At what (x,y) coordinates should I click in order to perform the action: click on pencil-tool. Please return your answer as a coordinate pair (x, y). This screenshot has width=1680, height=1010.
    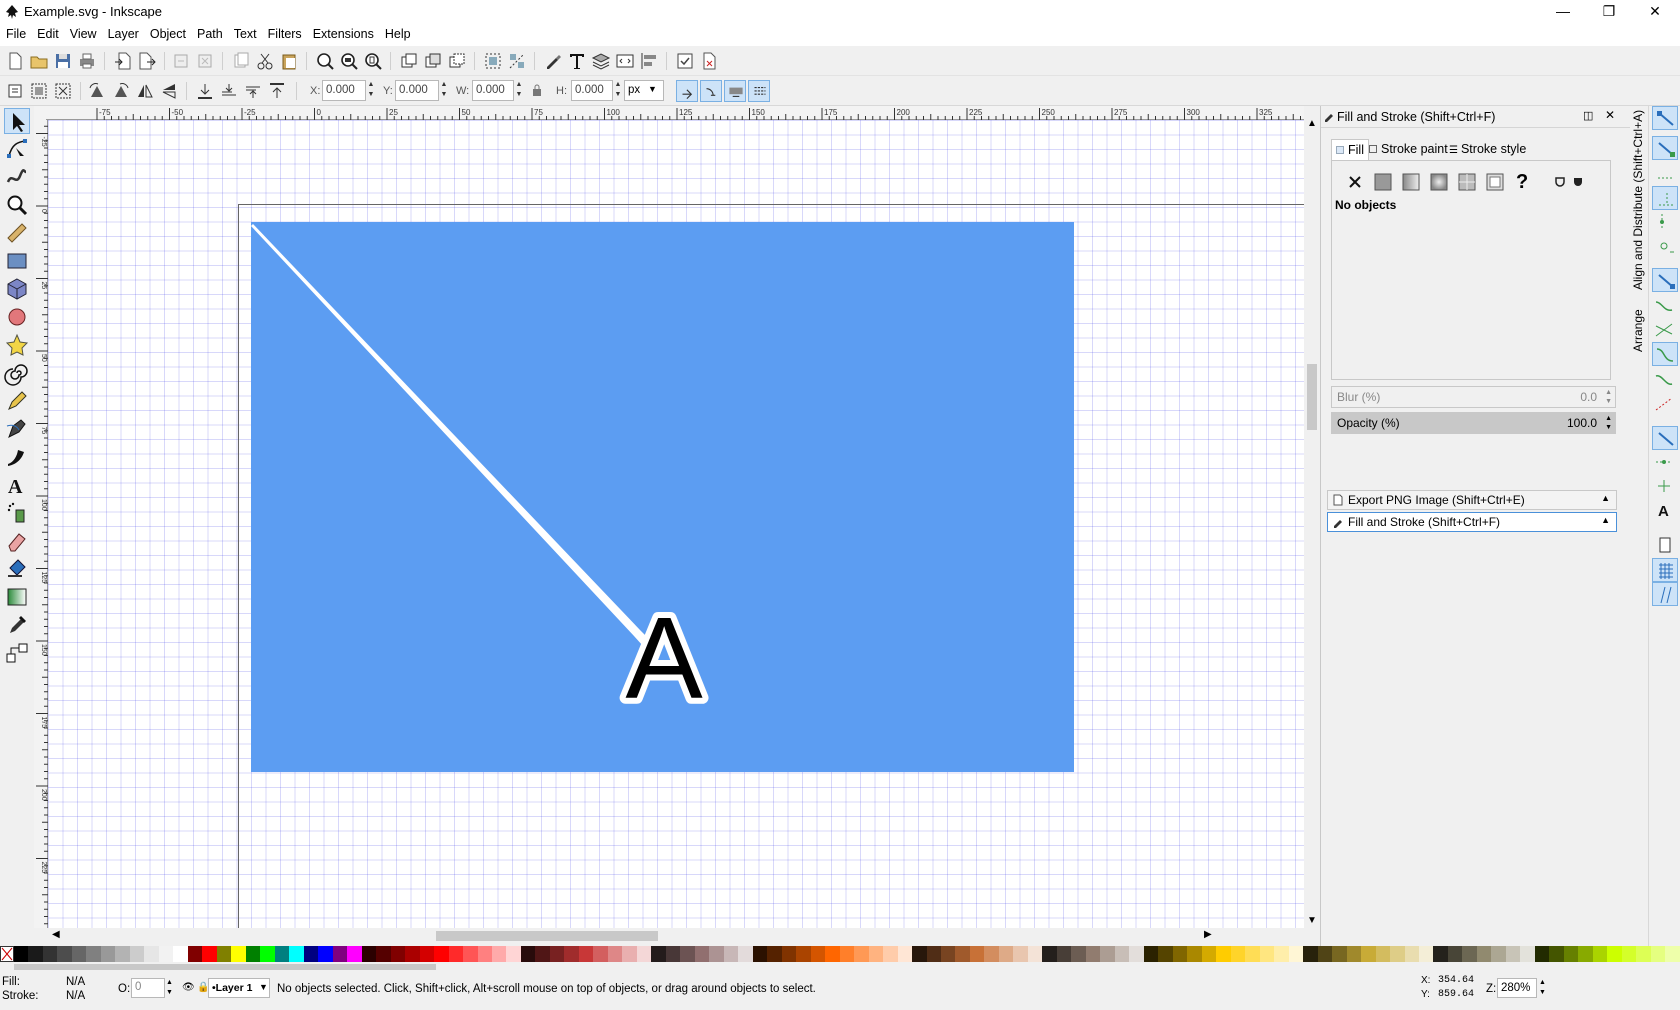
    Looking at the image, I should click on (17, 401).